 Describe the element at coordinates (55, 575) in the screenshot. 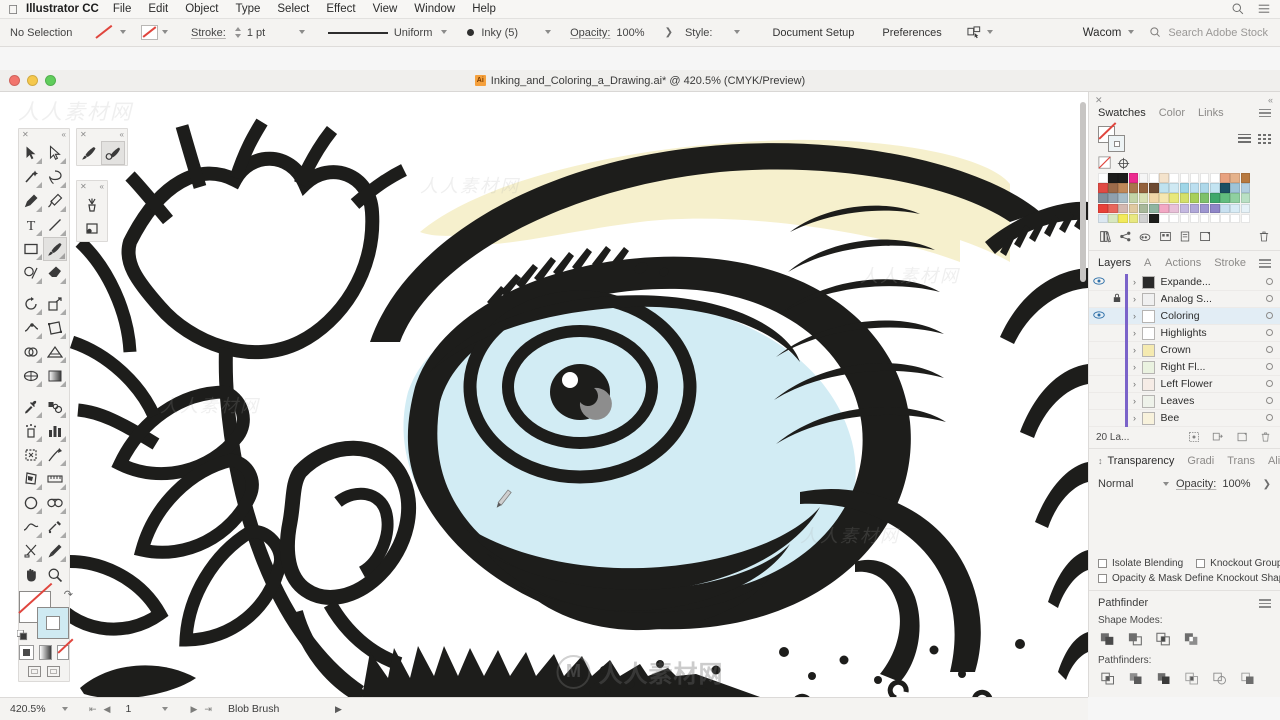

I see `zoom-tool` at that location.